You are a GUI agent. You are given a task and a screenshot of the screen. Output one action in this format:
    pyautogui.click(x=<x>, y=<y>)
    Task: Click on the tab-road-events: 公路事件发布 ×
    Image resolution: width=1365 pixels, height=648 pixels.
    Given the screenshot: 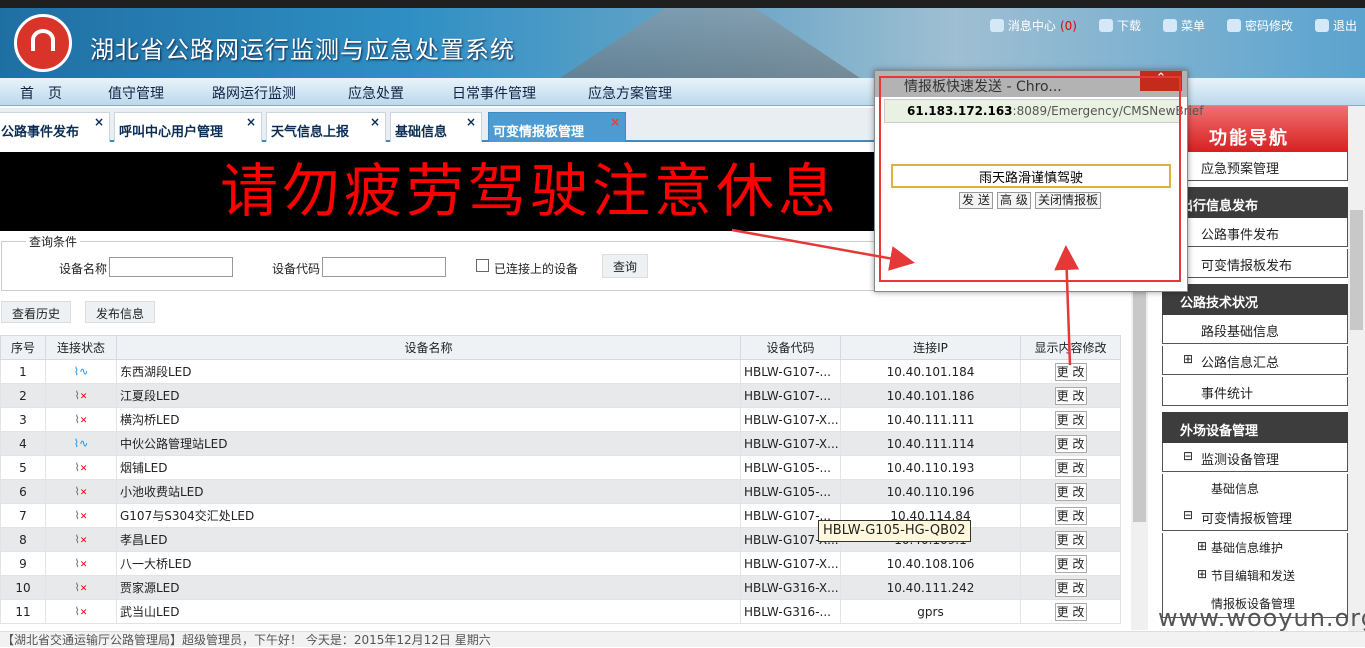 What is the action you would take?
    pyautogui.click(x=55, y=127)
    